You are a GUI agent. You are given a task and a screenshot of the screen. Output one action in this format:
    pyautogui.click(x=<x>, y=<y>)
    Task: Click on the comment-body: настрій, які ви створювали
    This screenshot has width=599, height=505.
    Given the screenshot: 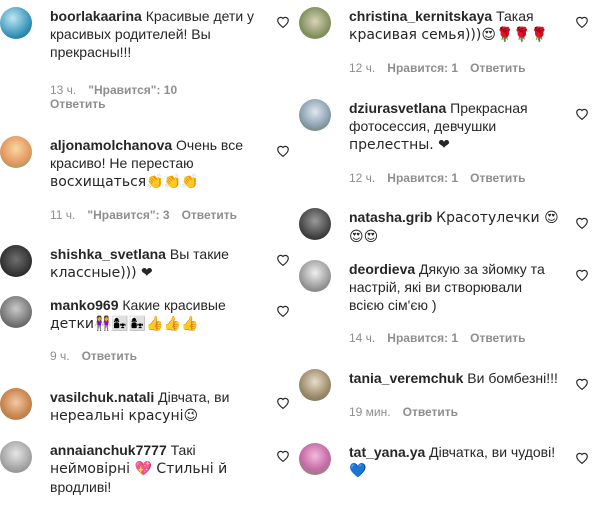 What is the action you would take?
    pyautogui.click(x=436, y=287)
    